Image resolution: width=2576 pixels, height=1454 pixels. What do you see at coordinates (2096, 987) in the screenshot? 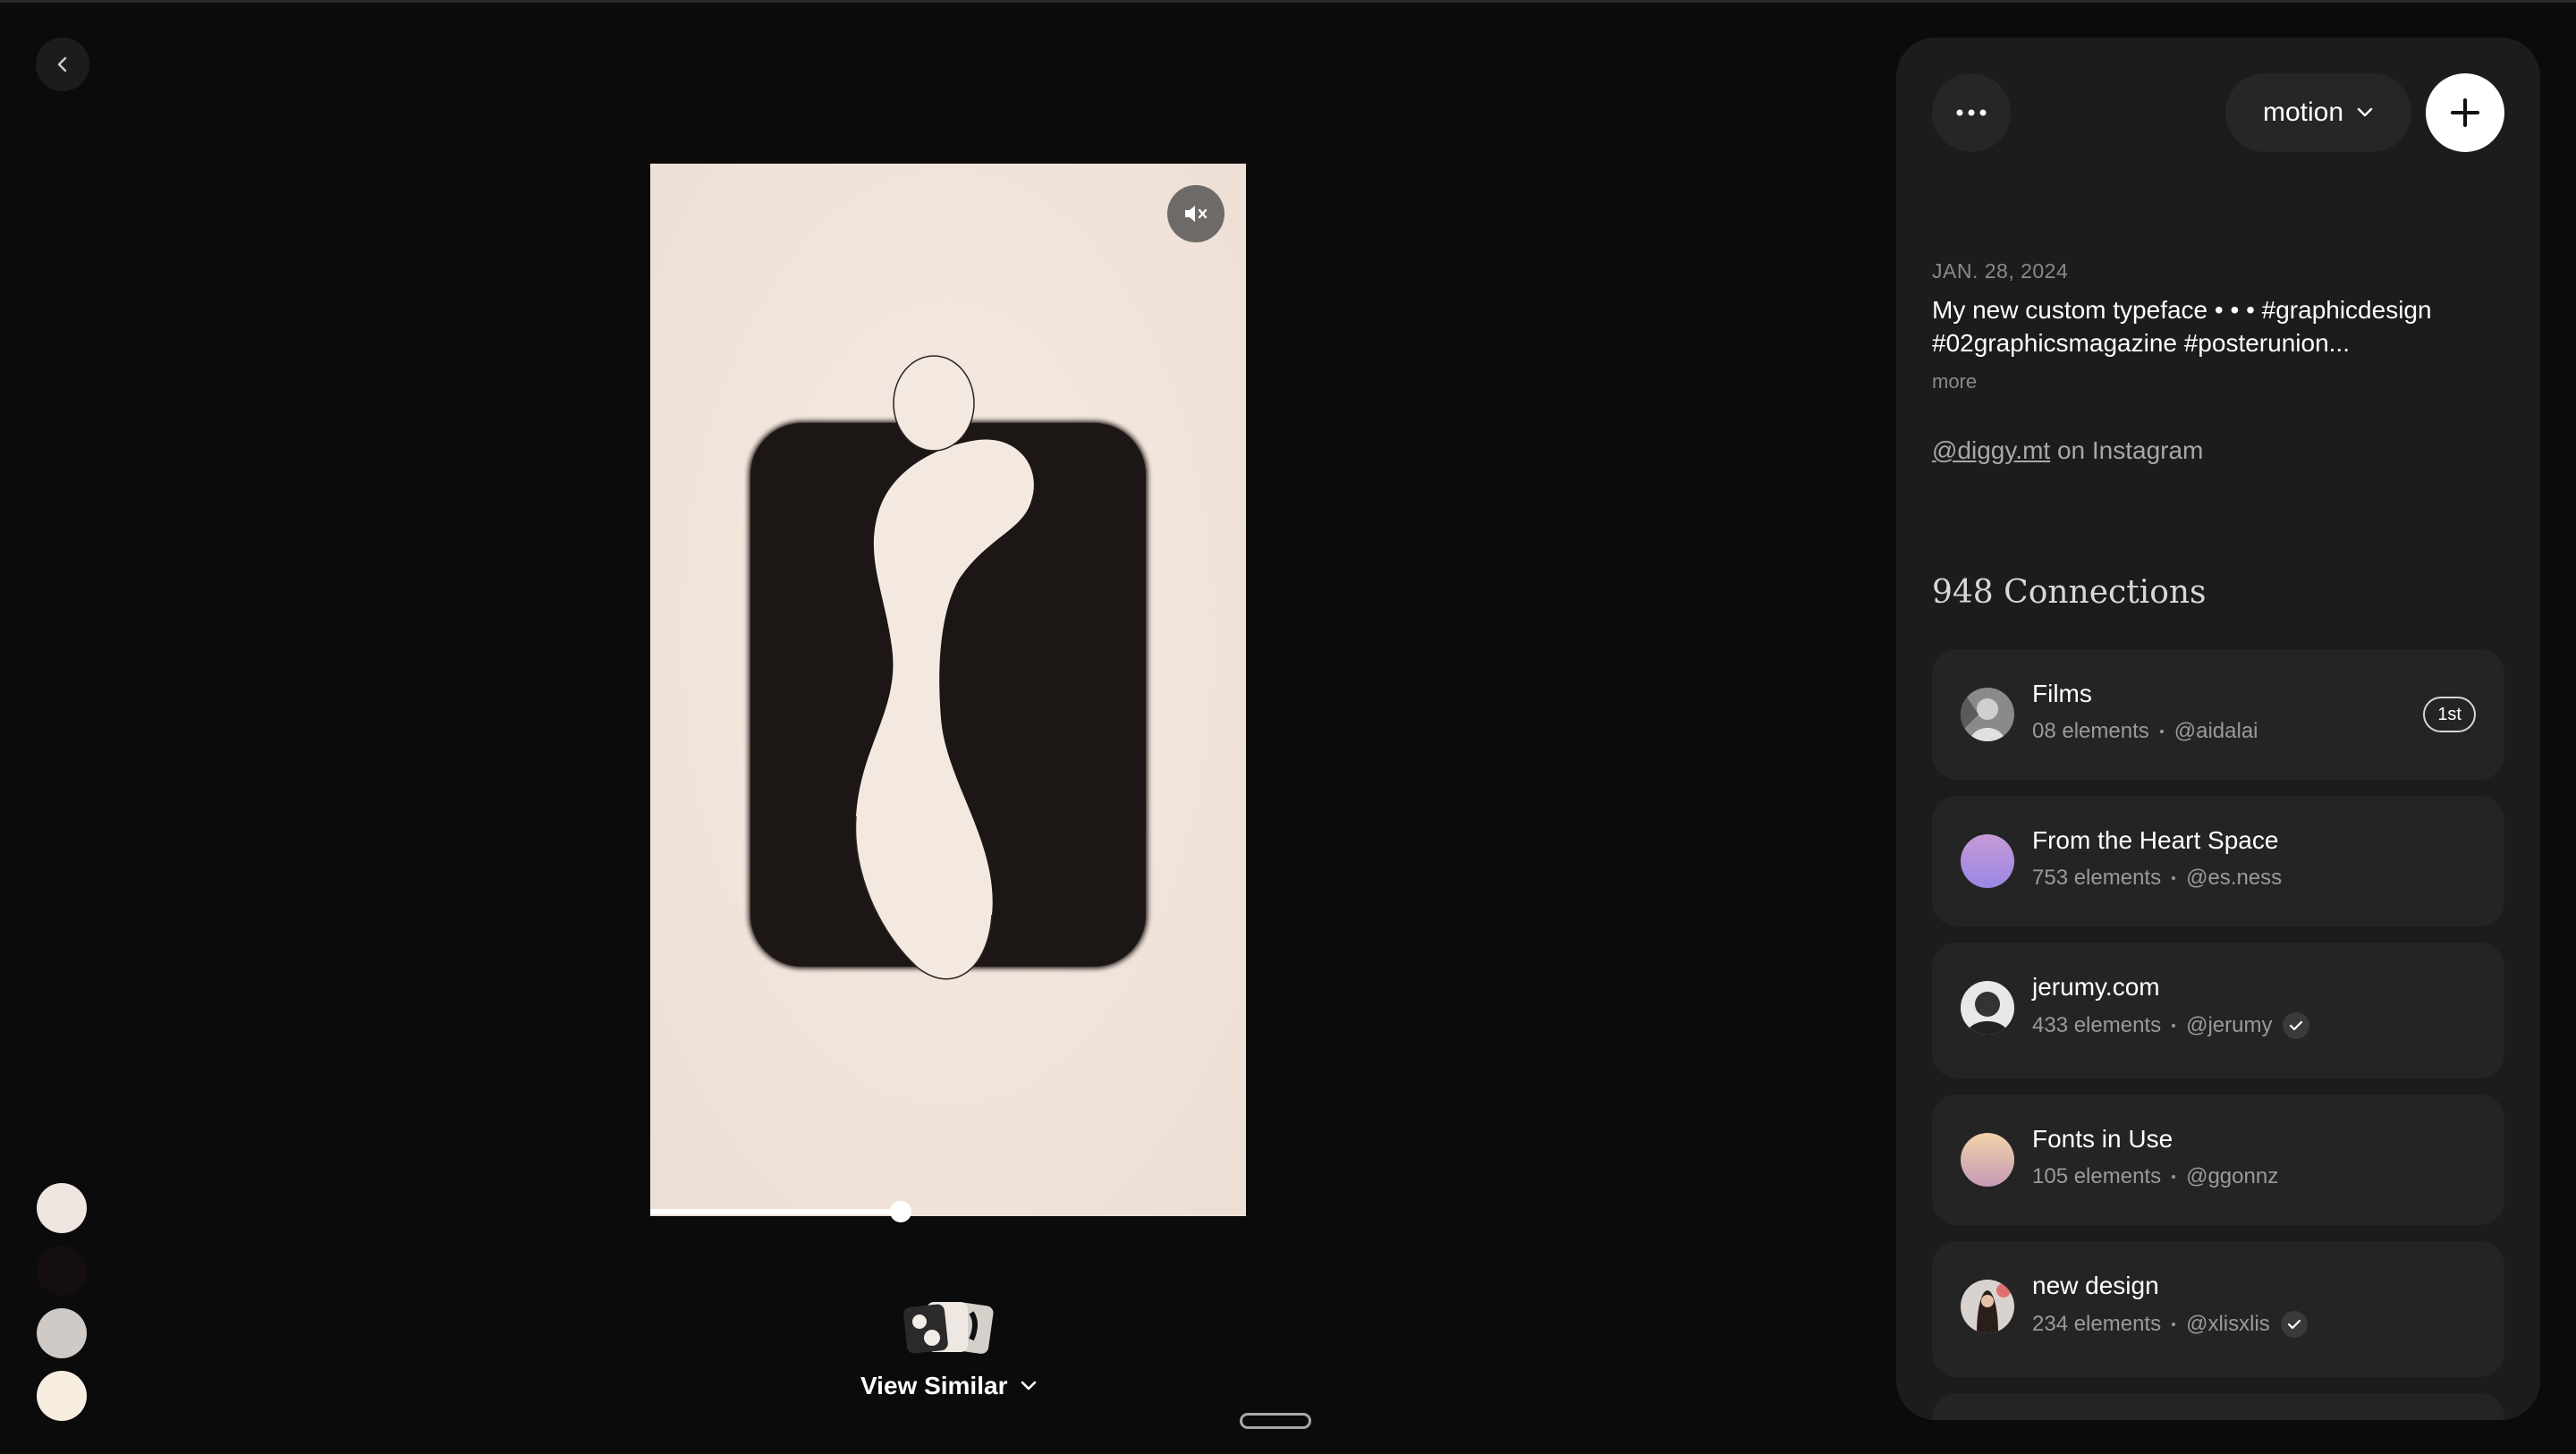
I see `connection-name: jerumy.com` at bounding box center [2096, 987].